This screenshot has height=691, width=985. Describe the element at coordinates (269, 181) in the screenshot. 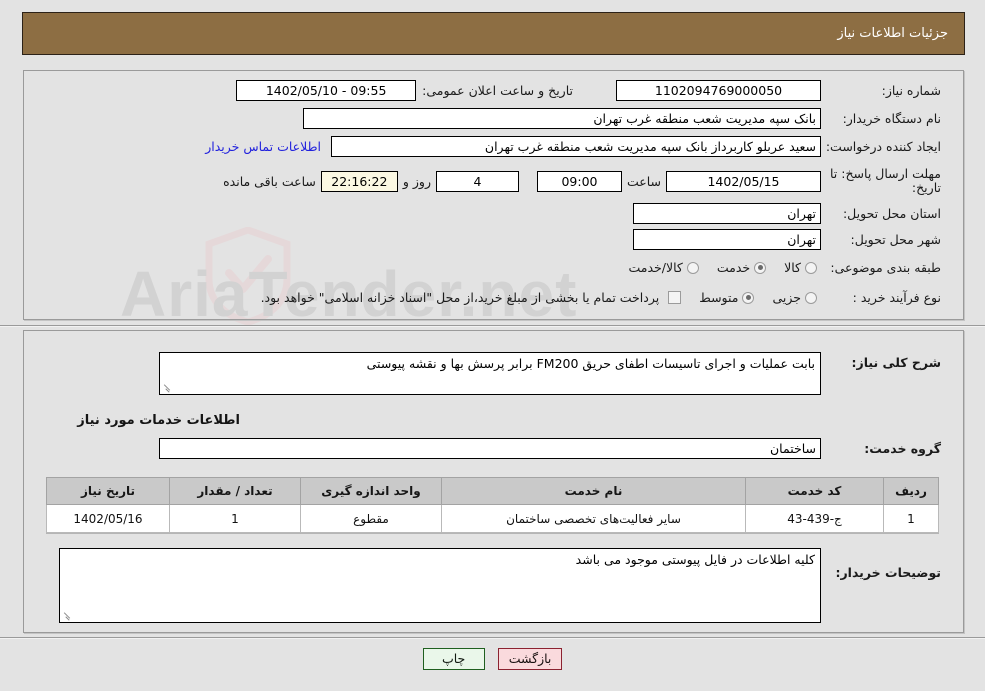

I see `remaining-suffix-label: ساعت باقی مانده` at that location.